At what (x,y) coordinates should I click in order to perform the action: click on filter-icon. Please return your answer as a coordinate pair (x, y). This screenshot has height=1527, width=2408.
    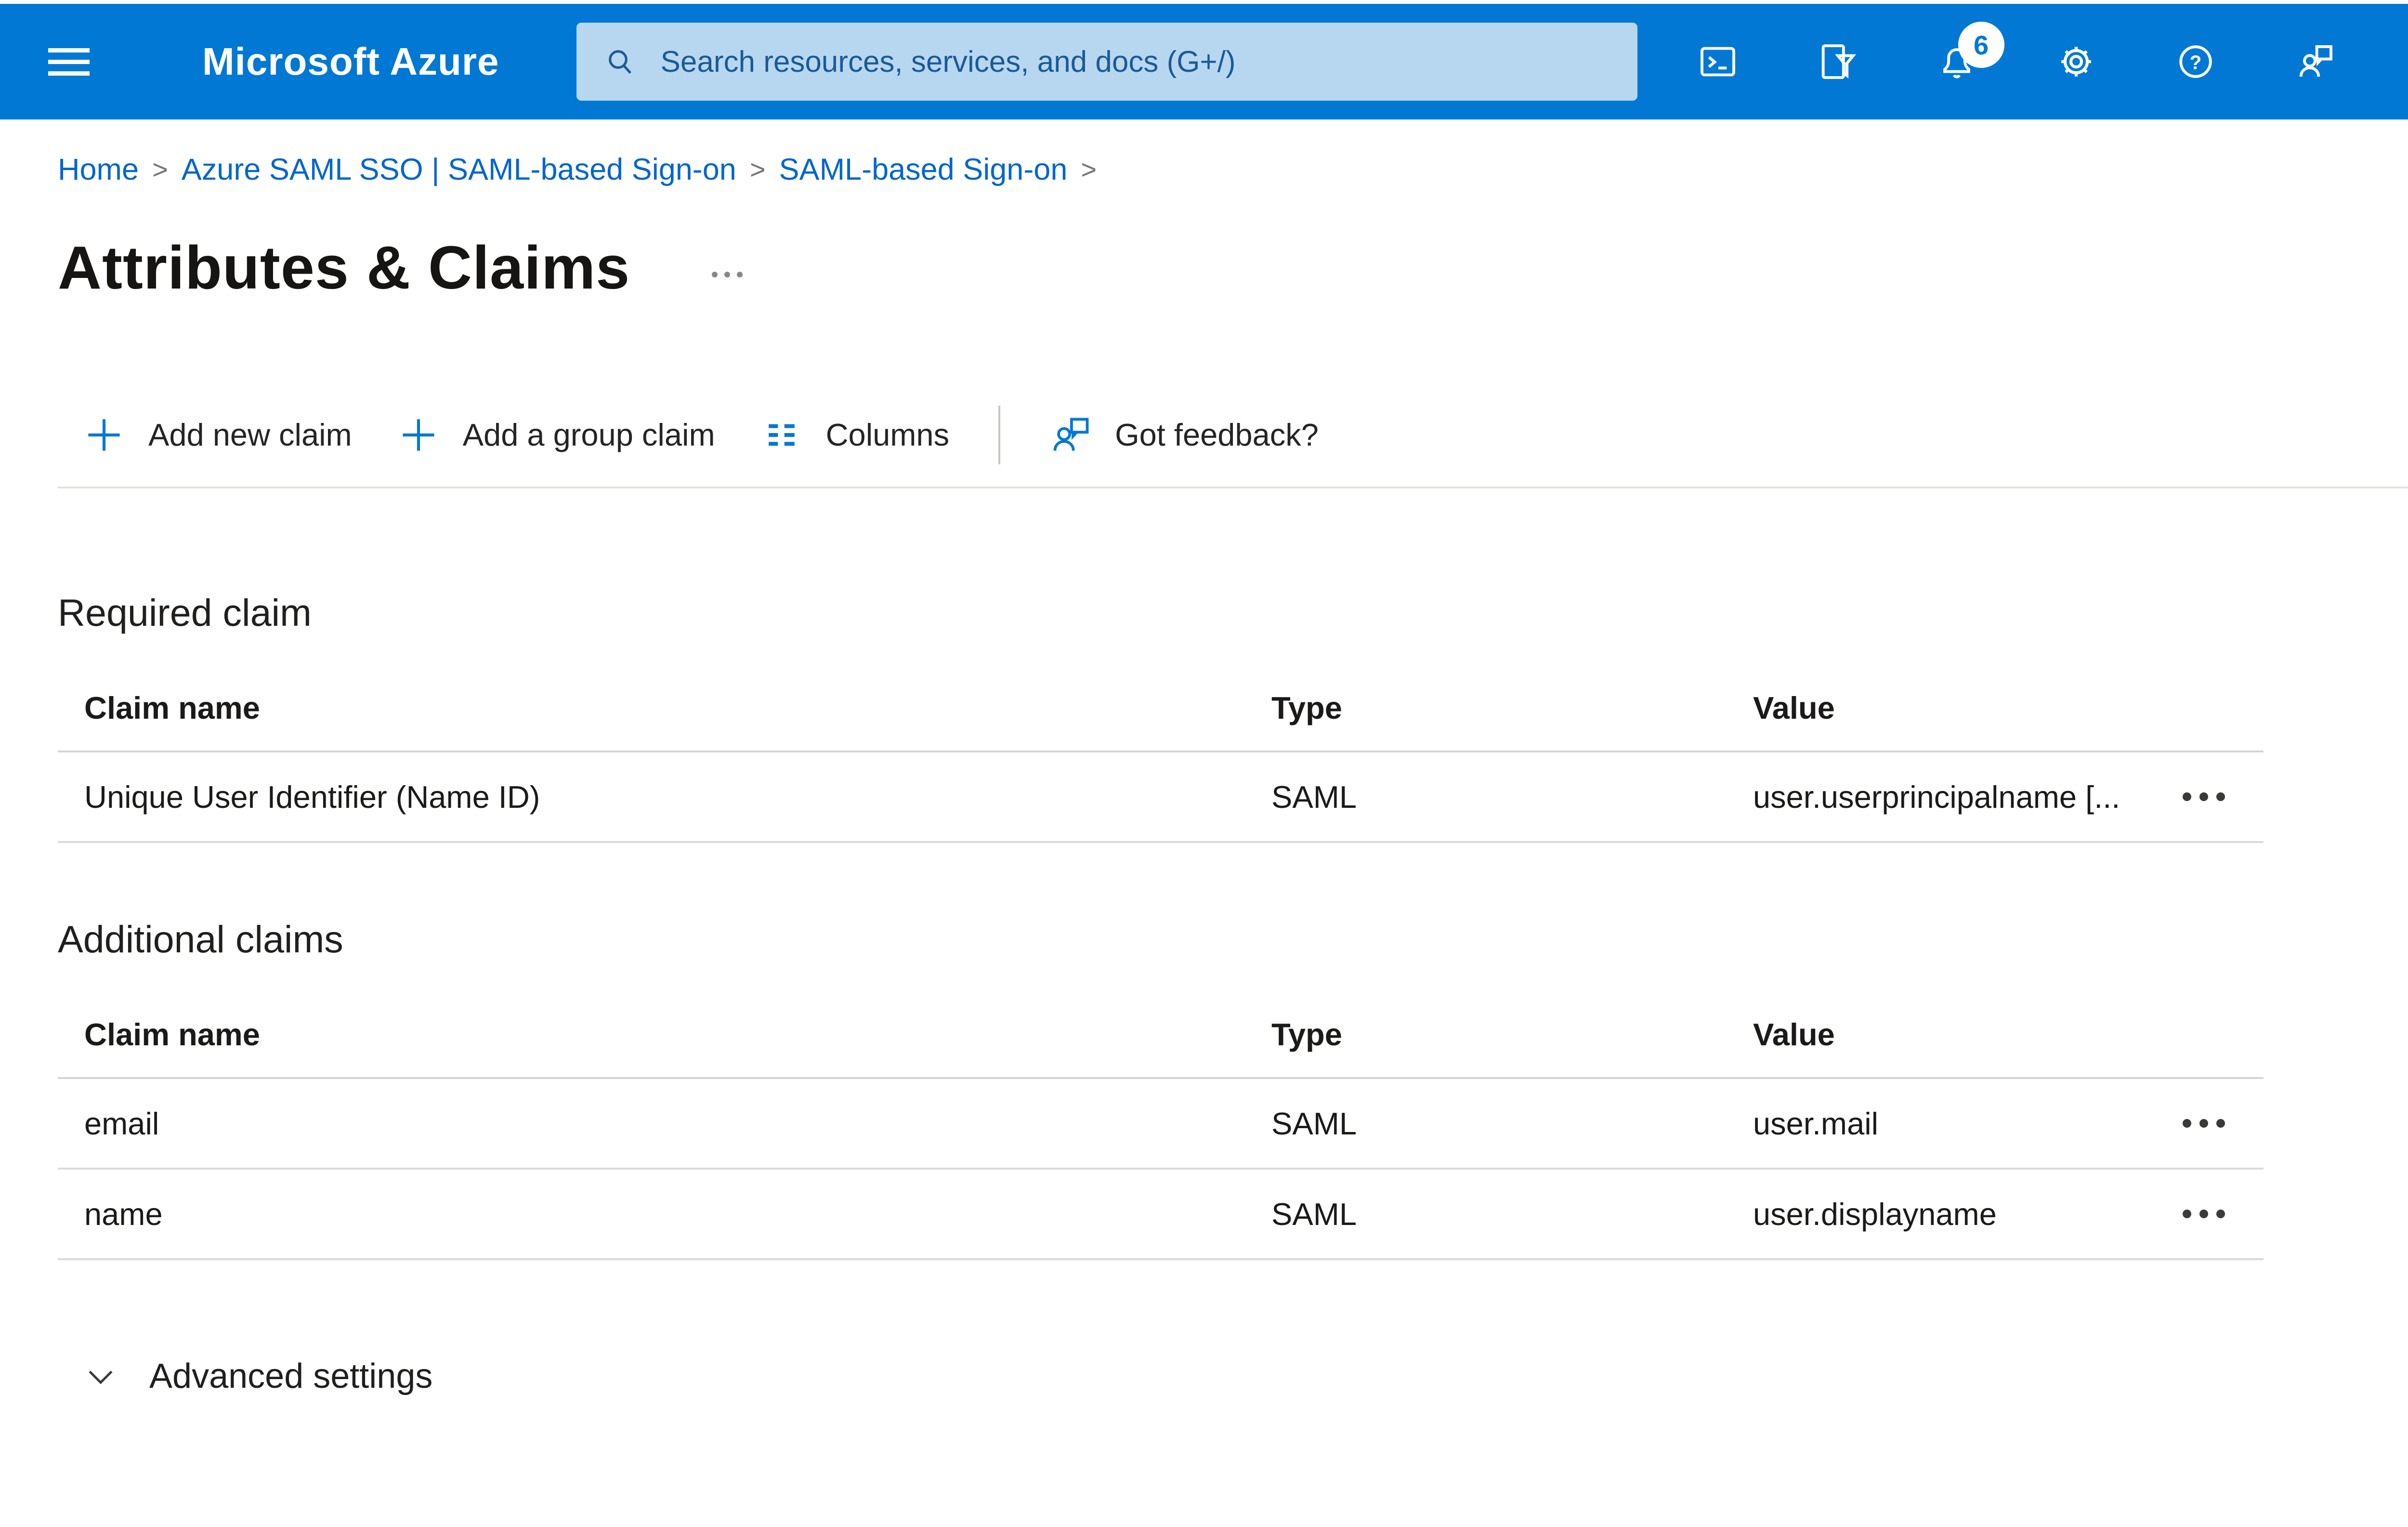
    Looking at the image, I should click on (1838, 61).